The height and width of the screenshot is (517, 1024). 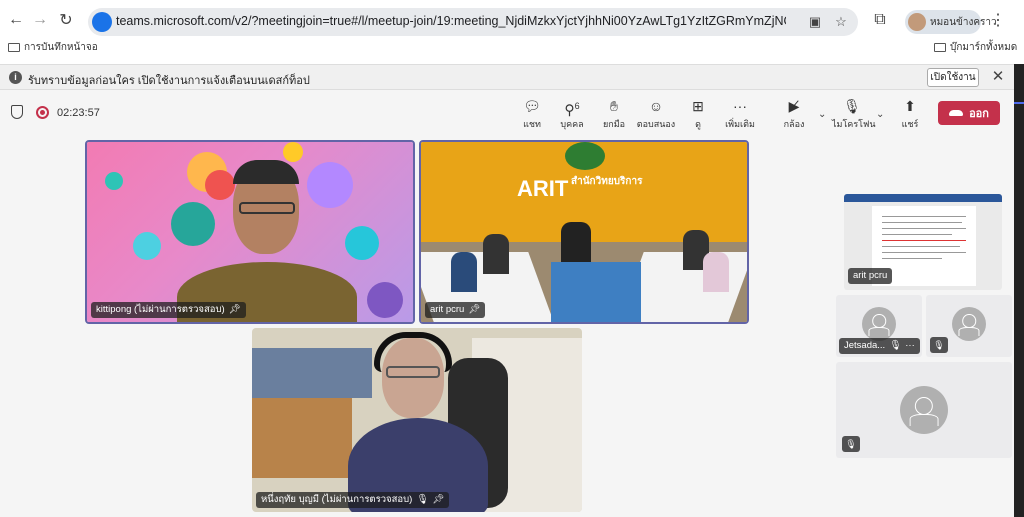 What do you see at coordinates (78, 113) in the screenshot?
I see `meeting-timer: 02:23:57` at bounding box center [78, 113].